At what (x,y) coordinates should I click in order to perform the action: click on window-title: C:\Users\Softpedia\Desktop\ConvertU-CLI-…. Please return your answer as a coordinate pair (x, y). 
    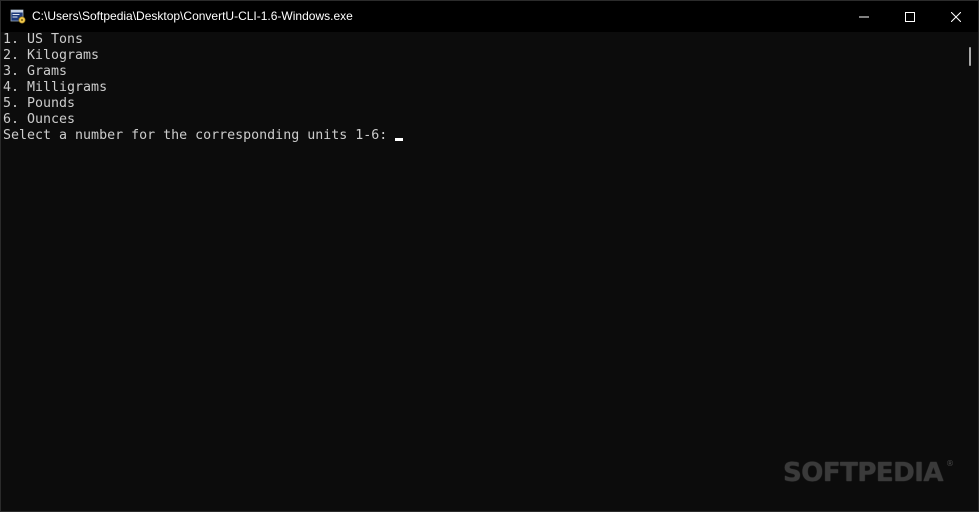
    Looking at the image, I should click on (192, 16).